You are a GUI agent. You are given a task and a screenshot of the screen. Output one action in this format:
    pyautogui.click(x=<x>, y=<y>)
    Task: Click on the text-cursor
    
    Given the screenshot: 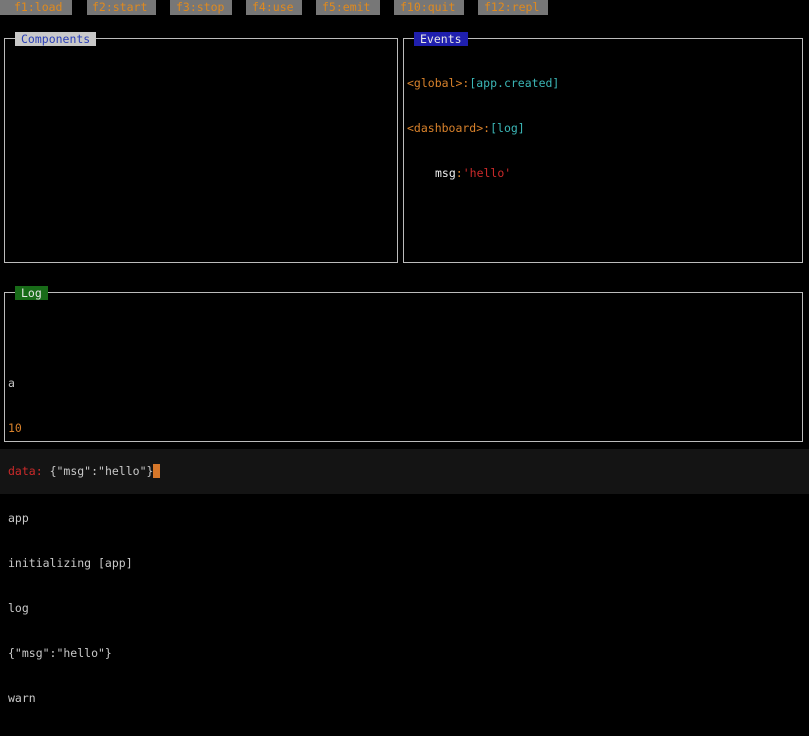 What is the action you would take?
    pyautogui.click(x=157, y=471)
    